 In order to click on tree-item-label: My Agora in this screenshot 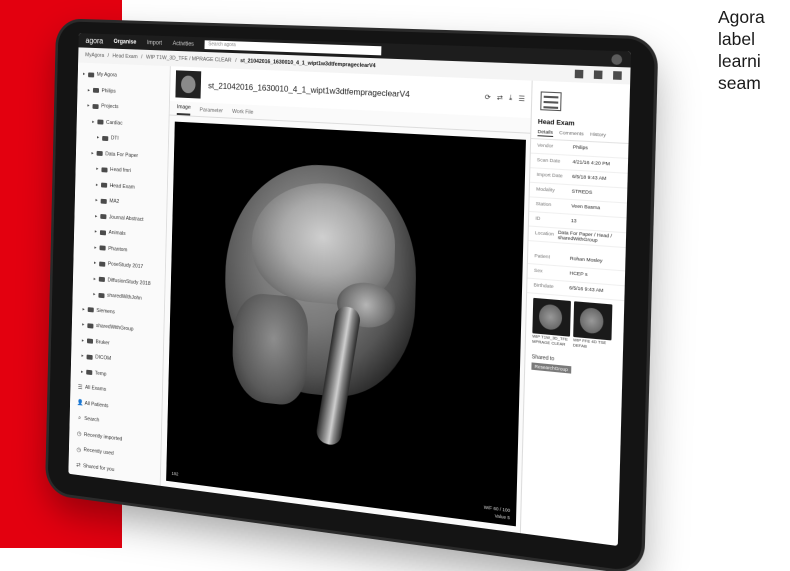, I will do `click(106, 75)`.